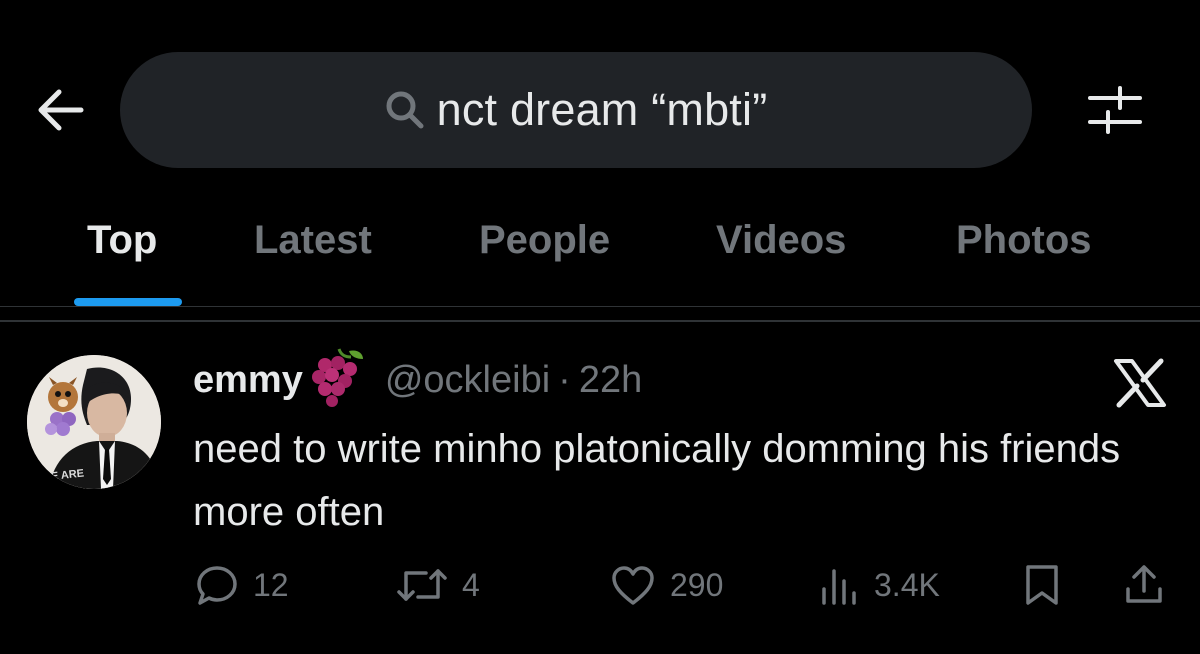  What do you see at coordinates (405, 110) in the screenshot?
I see `search-icon` at bounding box center [405, 110].